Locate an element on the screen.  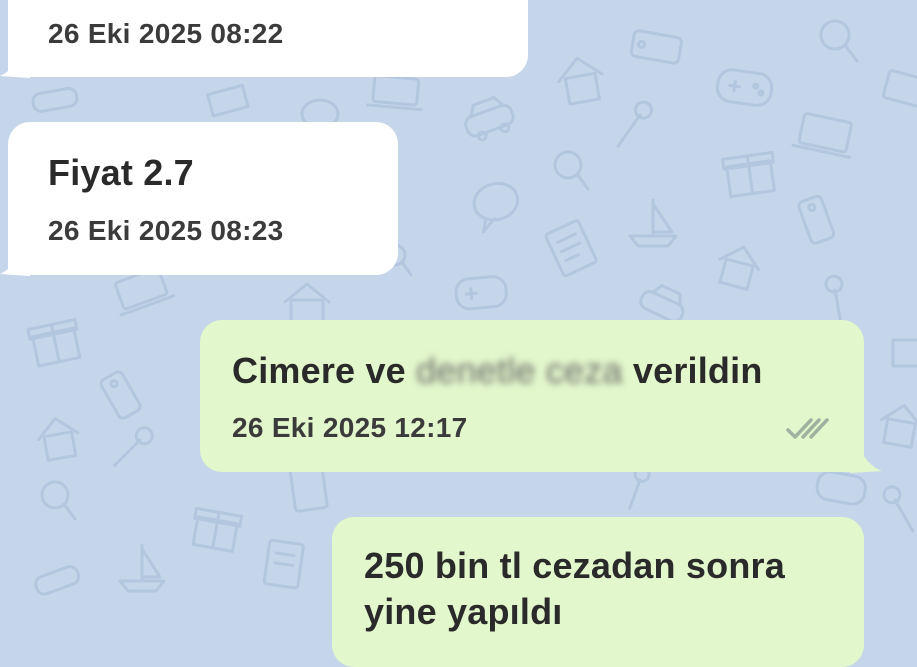
message-text-part: Cimere ve is located at coordinates (324, 370).